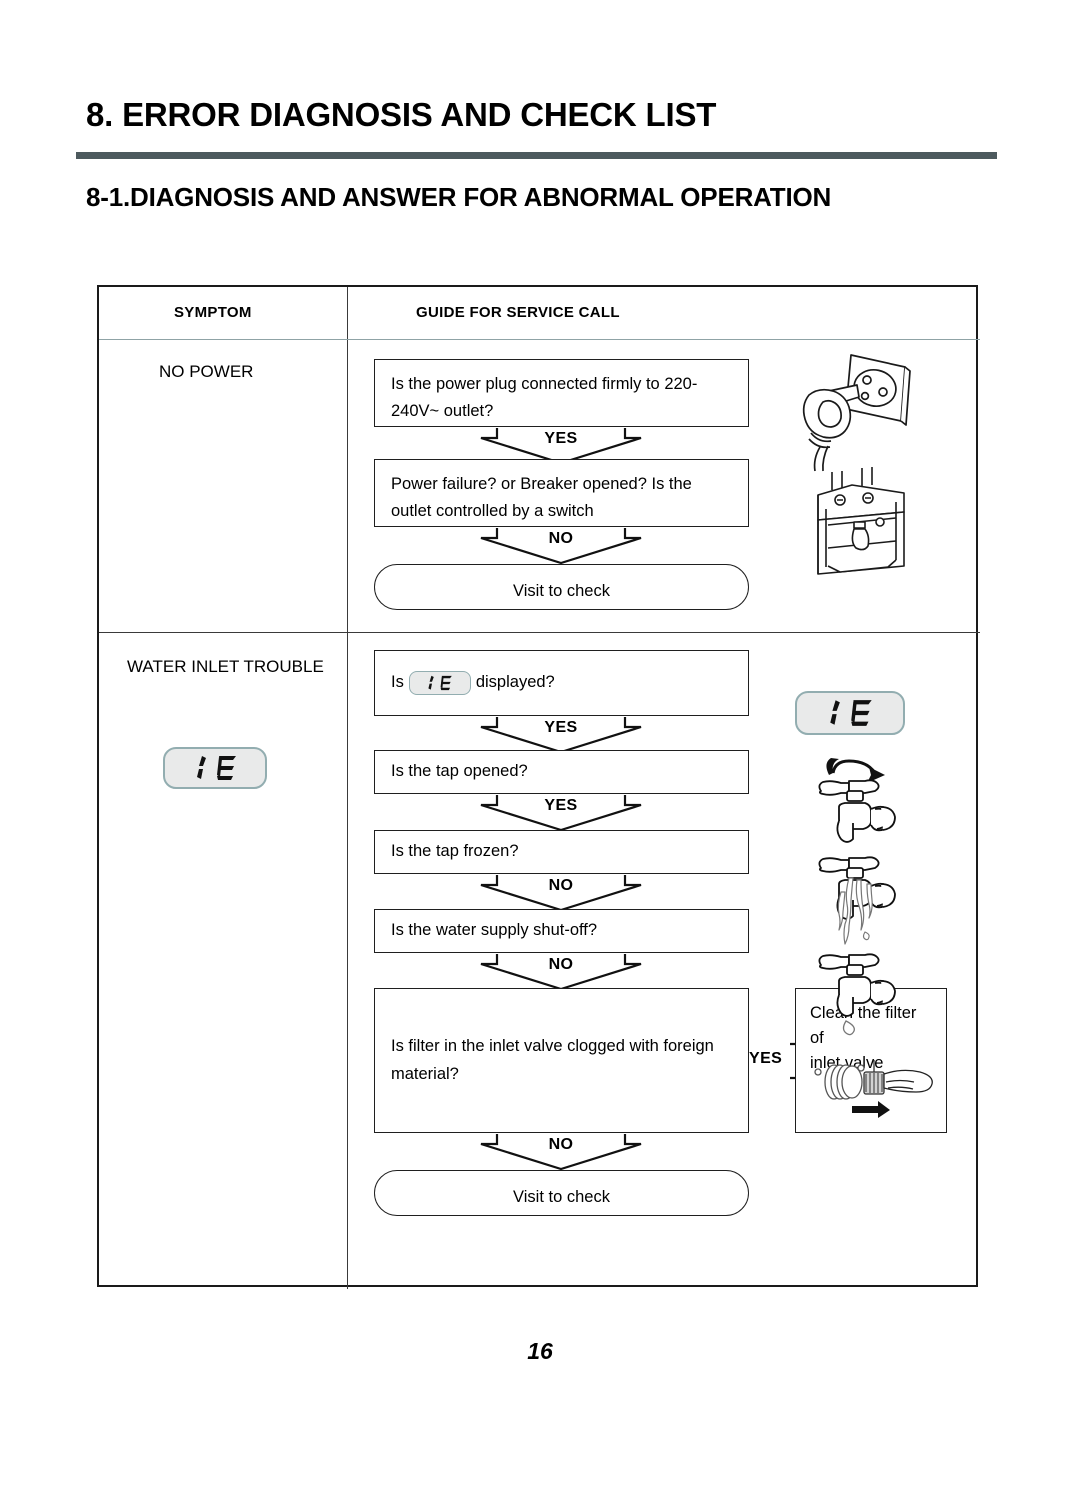 This screenshot has height=1491, width=1080. What do you see at coordinates (347, 788) in the screenshot?
I see `column-divider` at bounding box center [347, 788].